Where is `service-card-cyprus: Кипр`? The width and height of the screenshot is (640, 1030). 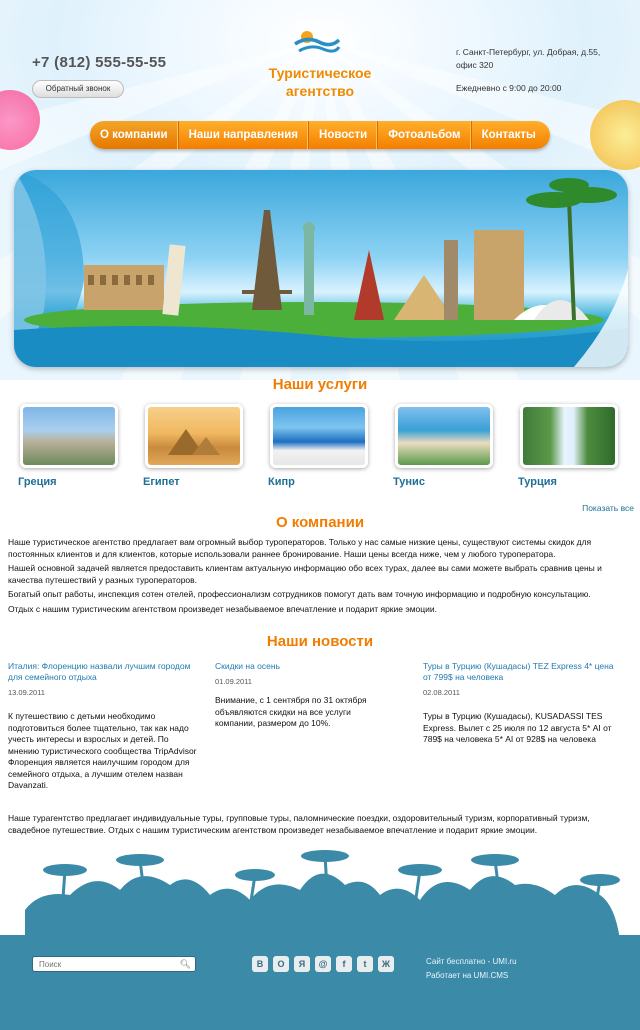
service-card-cyprus: Кипр is located at coordinates (319, 446).